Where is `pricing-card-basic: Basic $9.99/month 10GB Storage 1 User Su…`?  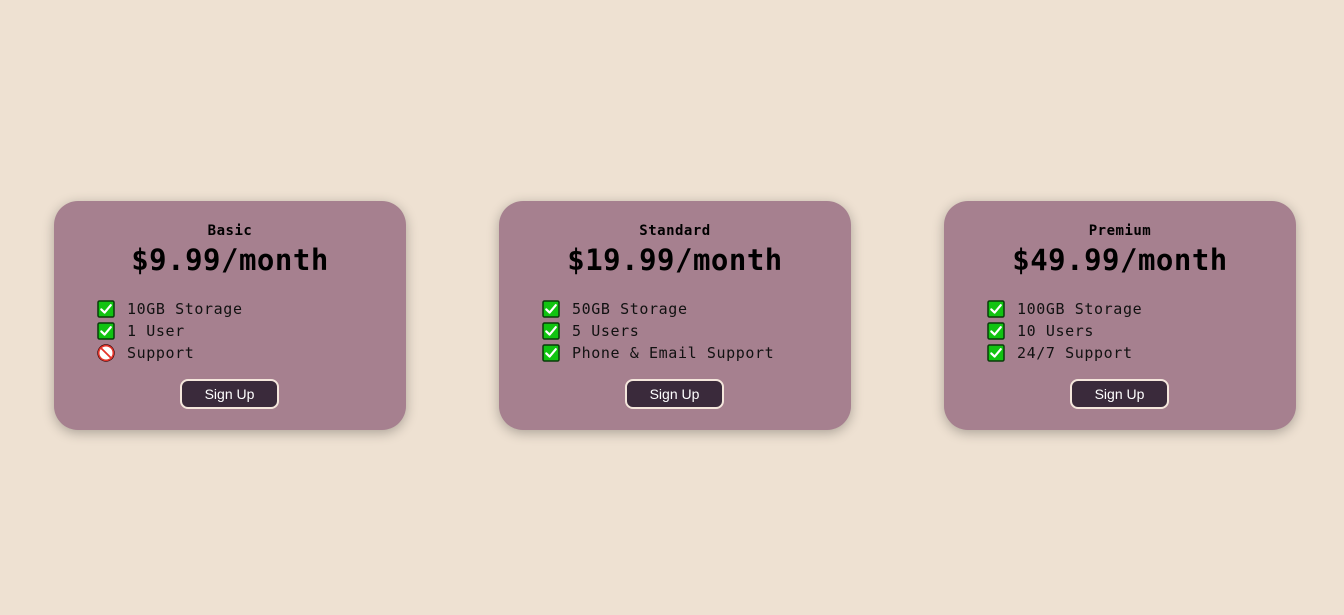
pricing-card-basic: Basic $9.99/month 10GB Storage 1 User Su… is located at coordinates (230, 315).